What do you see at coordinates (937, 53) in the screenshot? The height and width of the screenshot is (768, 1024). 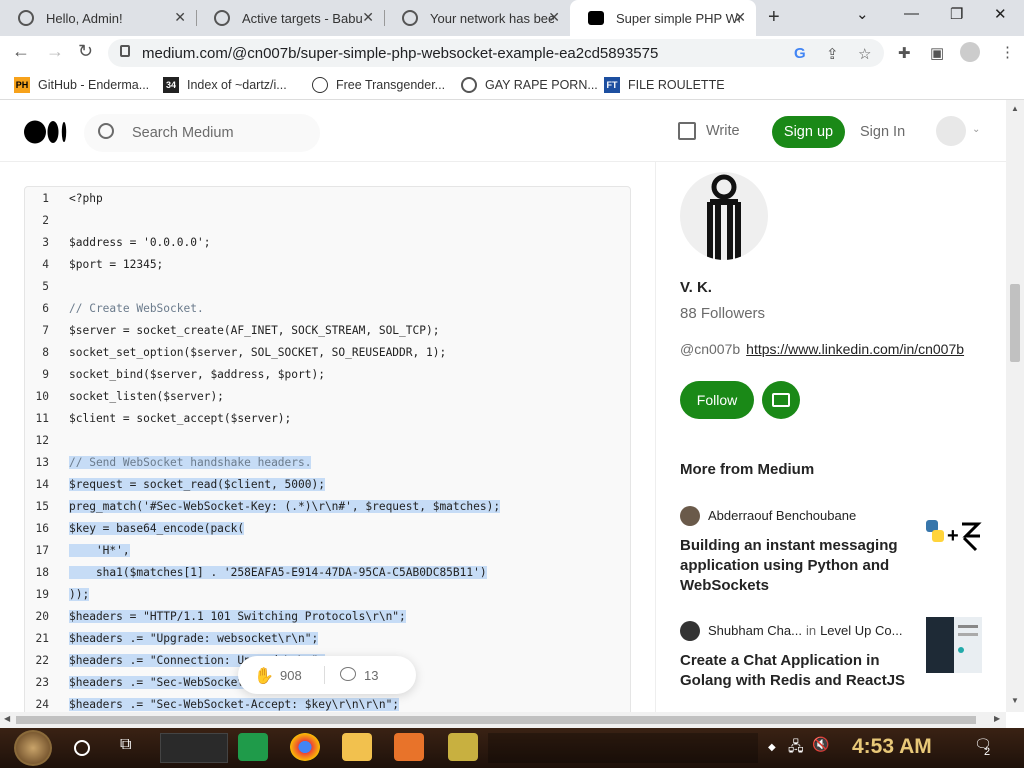 I see `side-panel-icon: ▣` at bounding box center [937, 53].